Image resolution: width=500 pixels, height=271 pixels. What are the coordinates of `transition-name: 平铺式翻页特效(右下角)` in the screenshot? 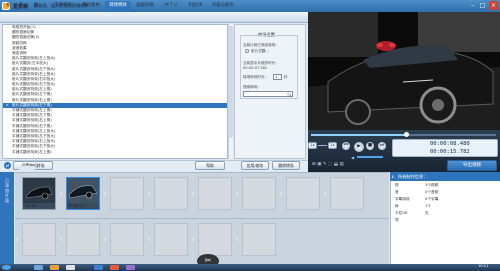 It's located at (32, 125).